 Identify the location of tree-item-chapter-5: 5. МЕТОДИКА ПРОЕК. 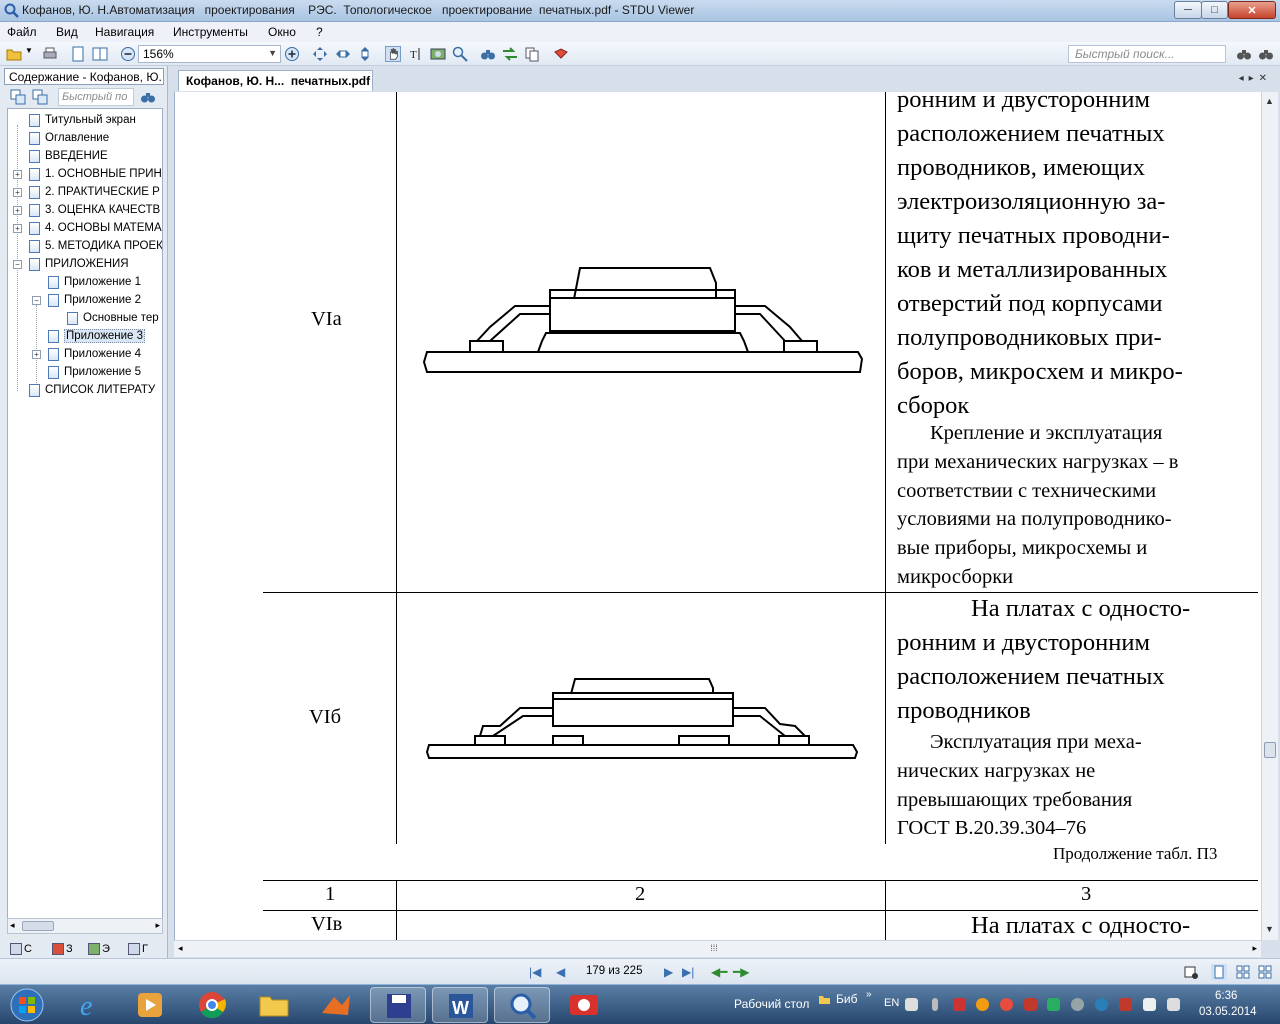
(95, 246).